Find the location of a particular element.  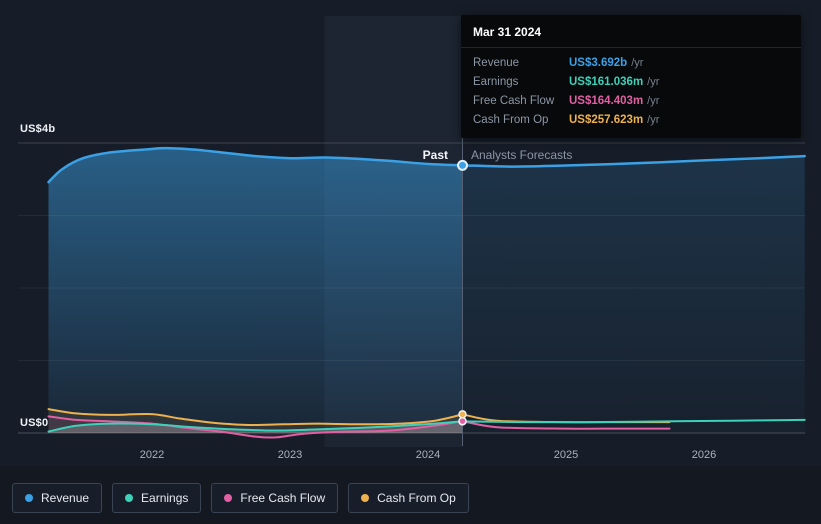

tooltip-revenue-label: Revenue is located at coordinates (496, 63).